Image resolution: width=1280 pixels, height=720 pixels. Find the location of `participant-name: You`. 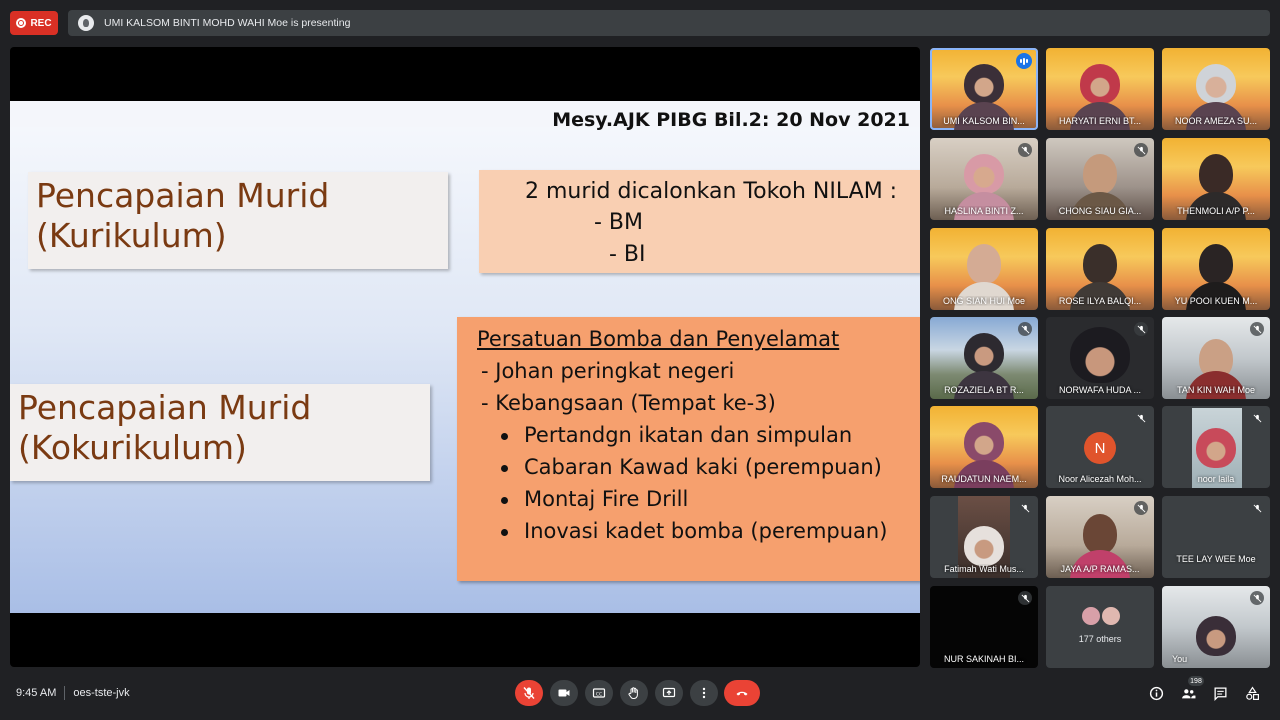

participant-name: You is located at coordinates (1180, 659).